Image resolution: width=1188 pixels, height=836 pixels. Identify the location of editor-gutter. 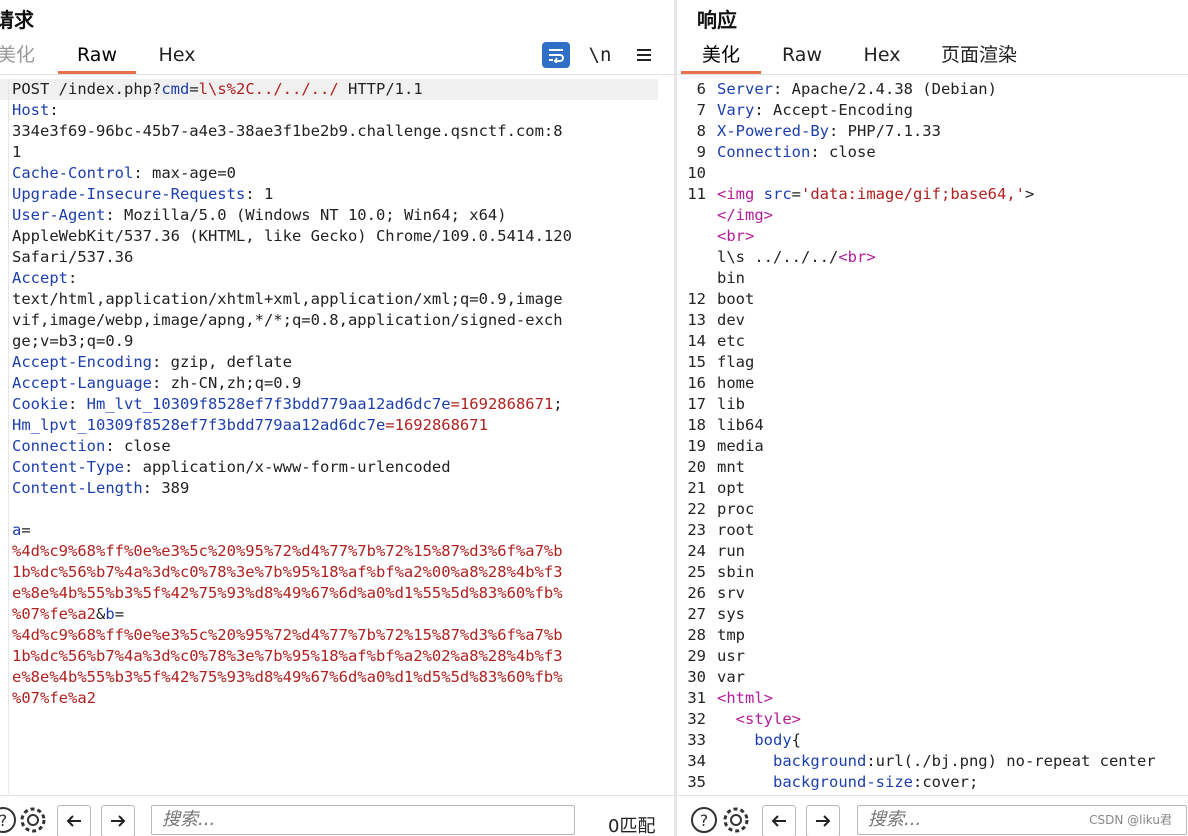
(8, 436).